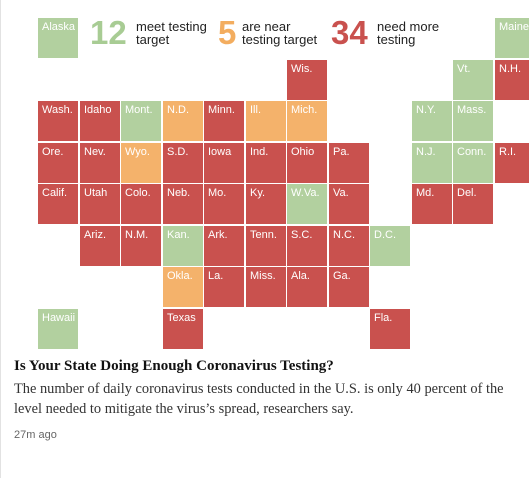 Image resolution: width=529 pixels, height=478 pixels. I want to click on state-tile-tenn: Tenn., so click(266, 246).